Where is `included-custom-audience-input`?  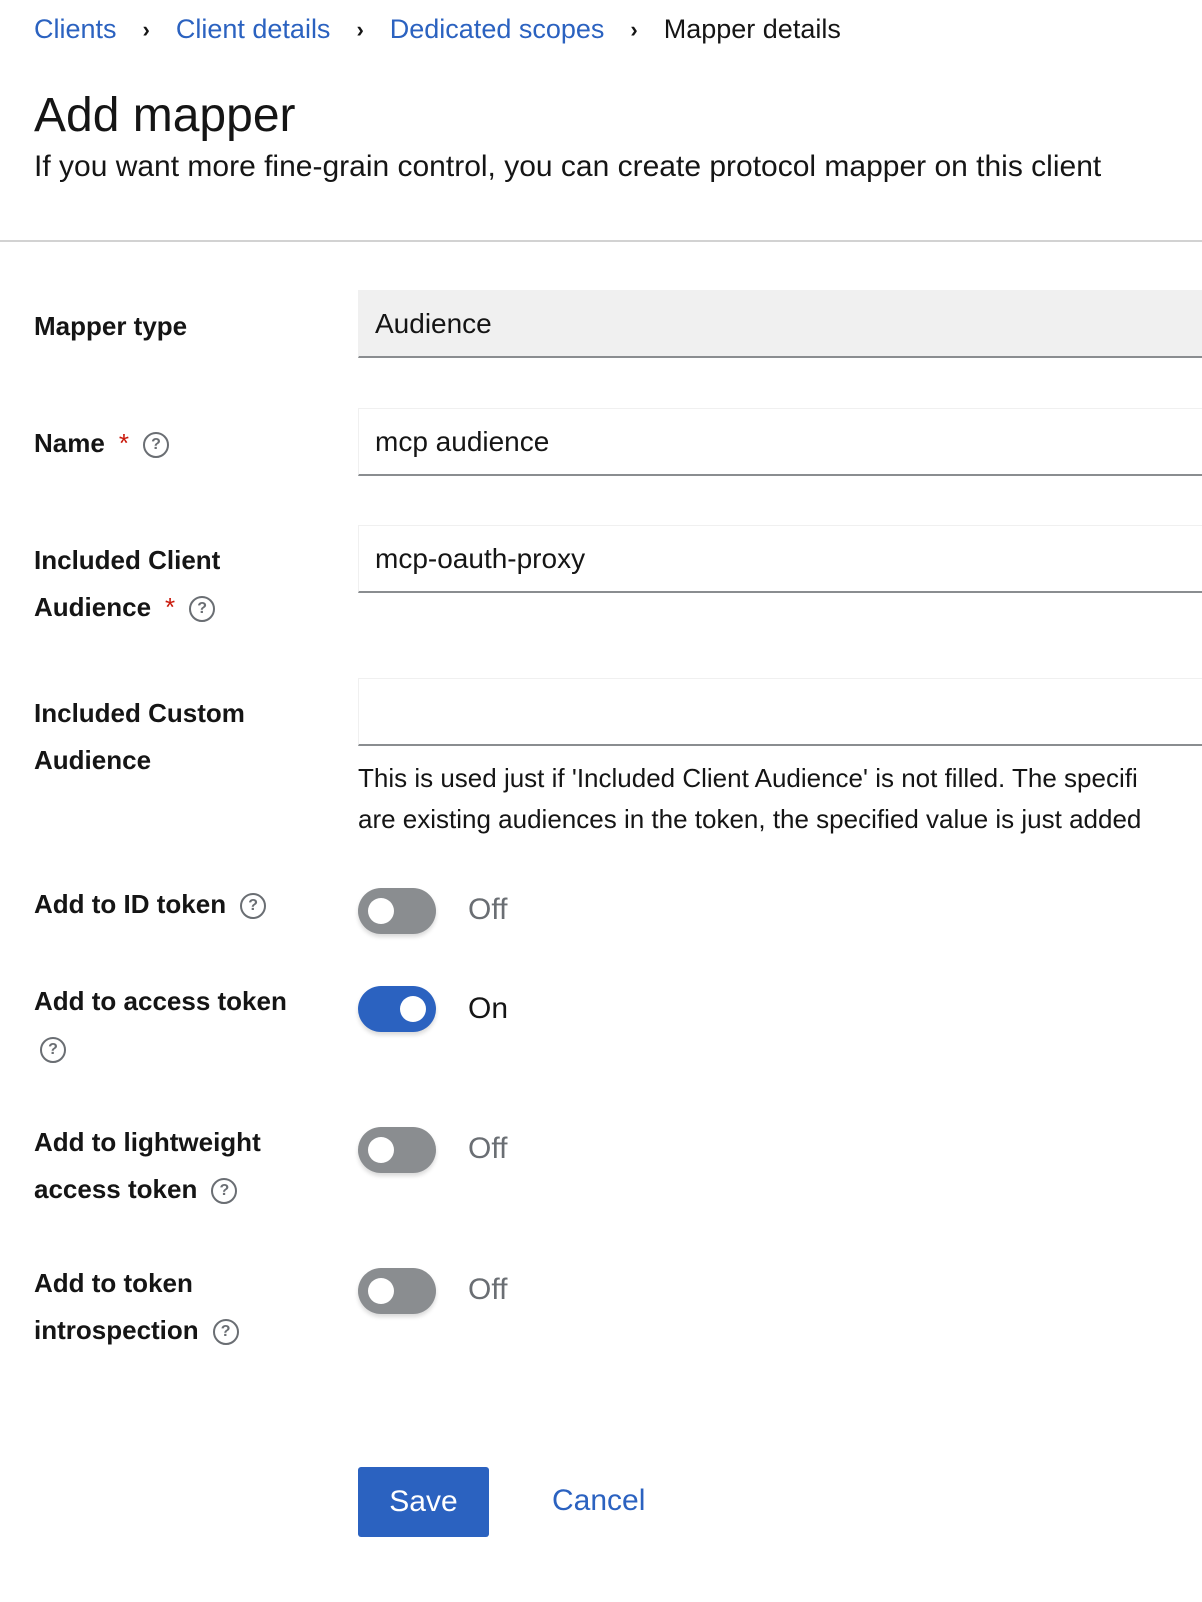
included-custom-audience-input is located at coordinates (780, 712).